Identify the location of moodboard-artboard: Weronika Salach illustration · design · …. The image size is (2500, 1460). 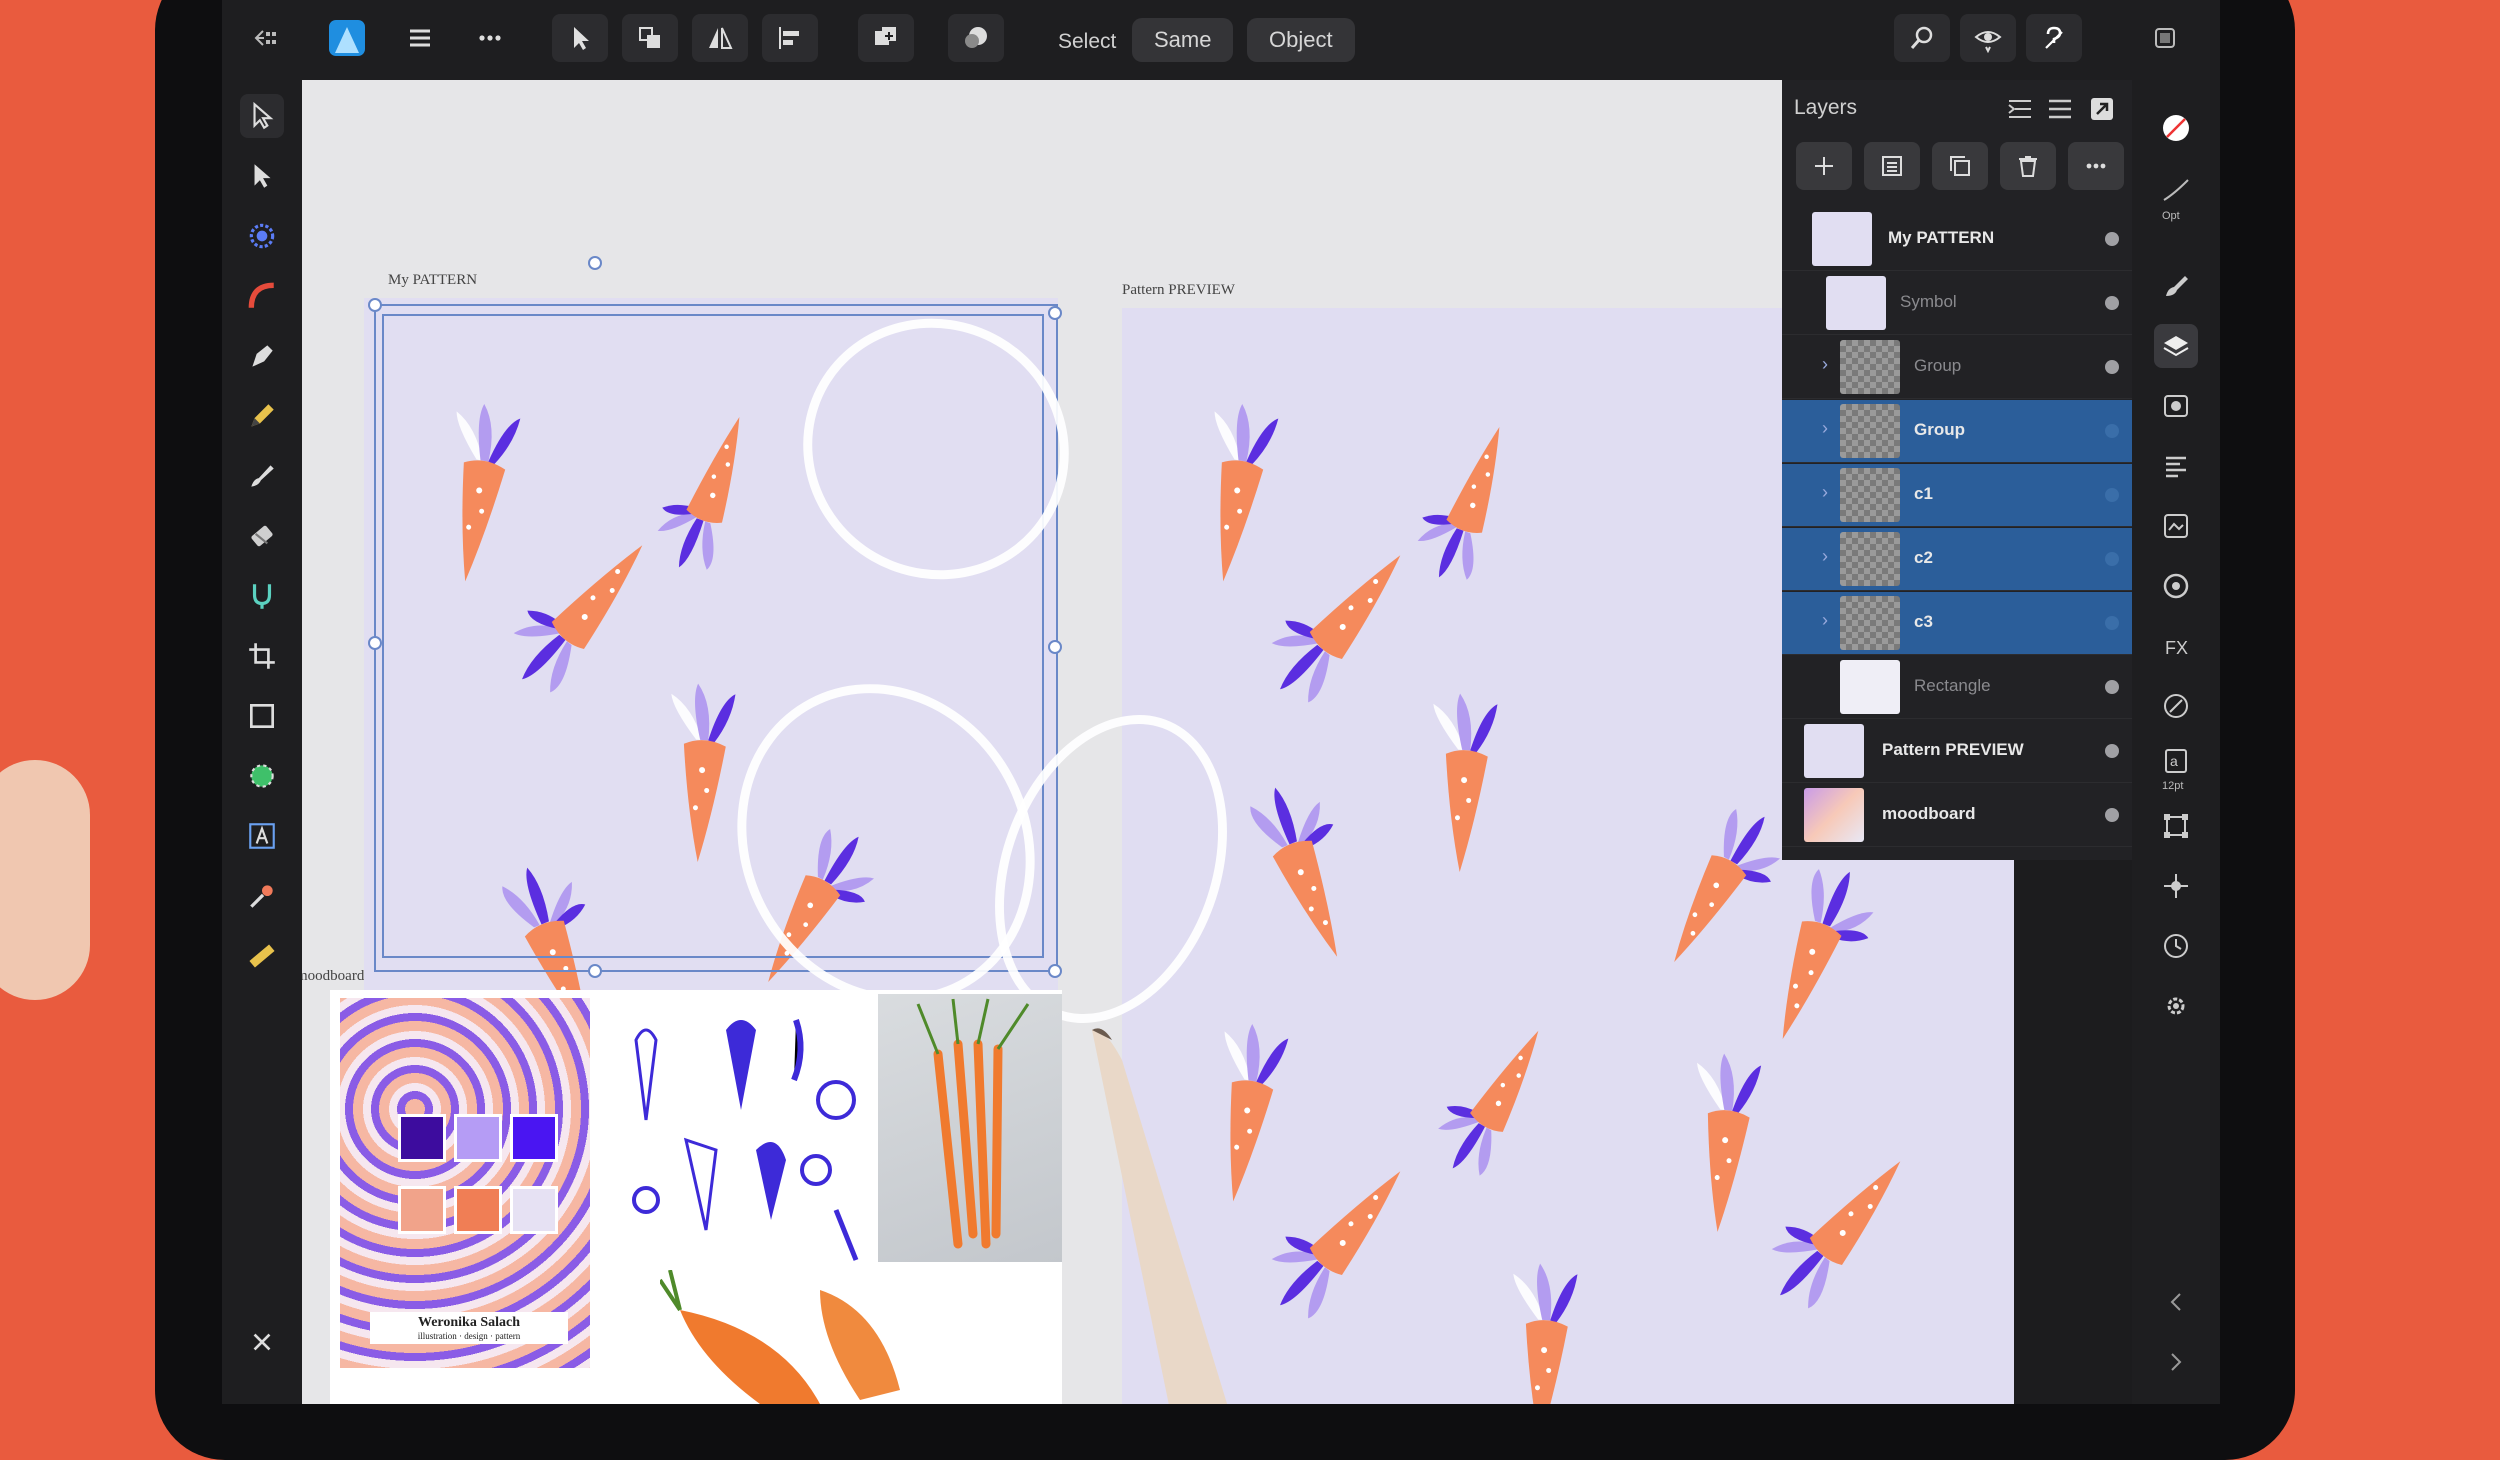
(696, 1197).